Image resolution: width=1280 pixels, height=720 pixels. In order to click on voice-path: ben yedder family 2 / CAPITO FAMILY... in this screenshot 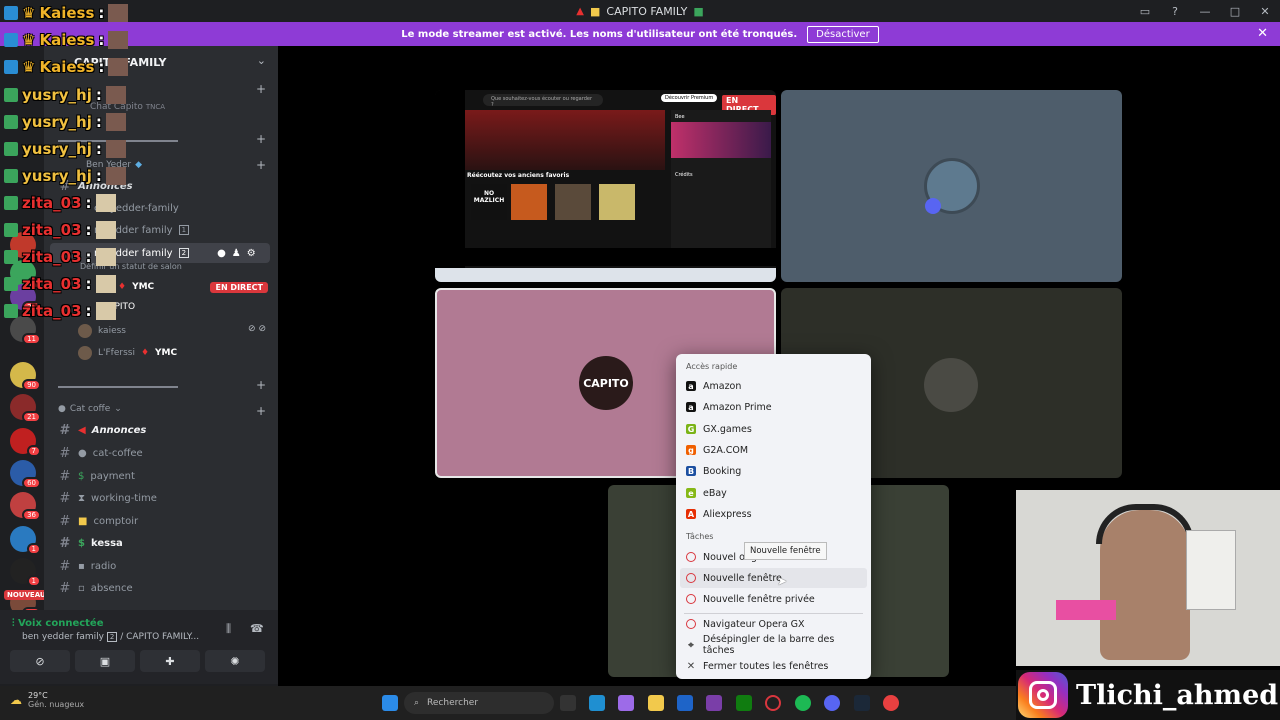, I will do `click(122, 637)`.